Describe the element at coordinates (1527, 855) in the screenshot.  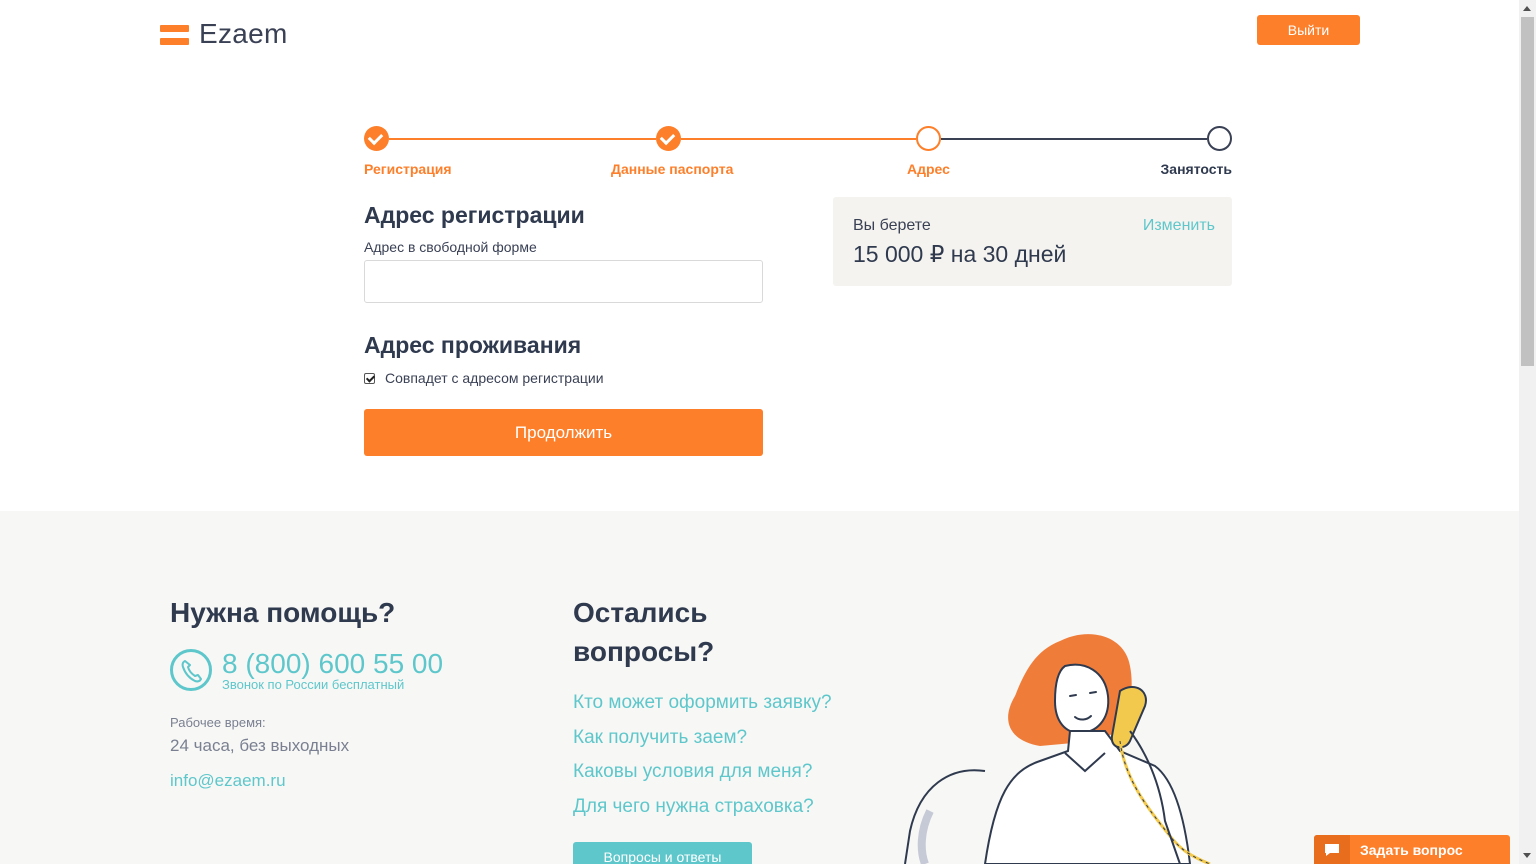
I see `scroll-down-arrow-icon` at that location.